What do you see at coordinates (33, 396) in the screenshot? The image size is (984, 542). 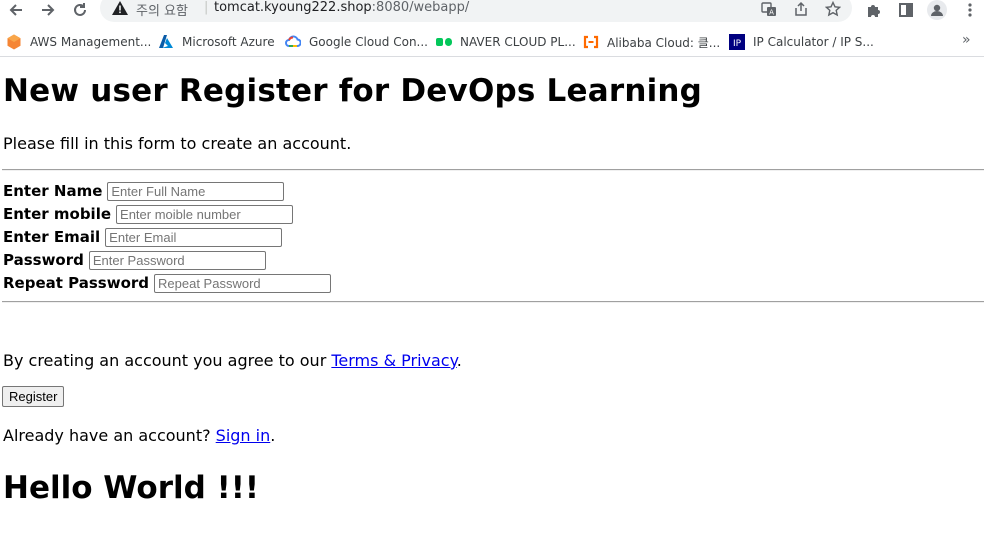 I see `register-button: Register` at bounding box center [33, 396].